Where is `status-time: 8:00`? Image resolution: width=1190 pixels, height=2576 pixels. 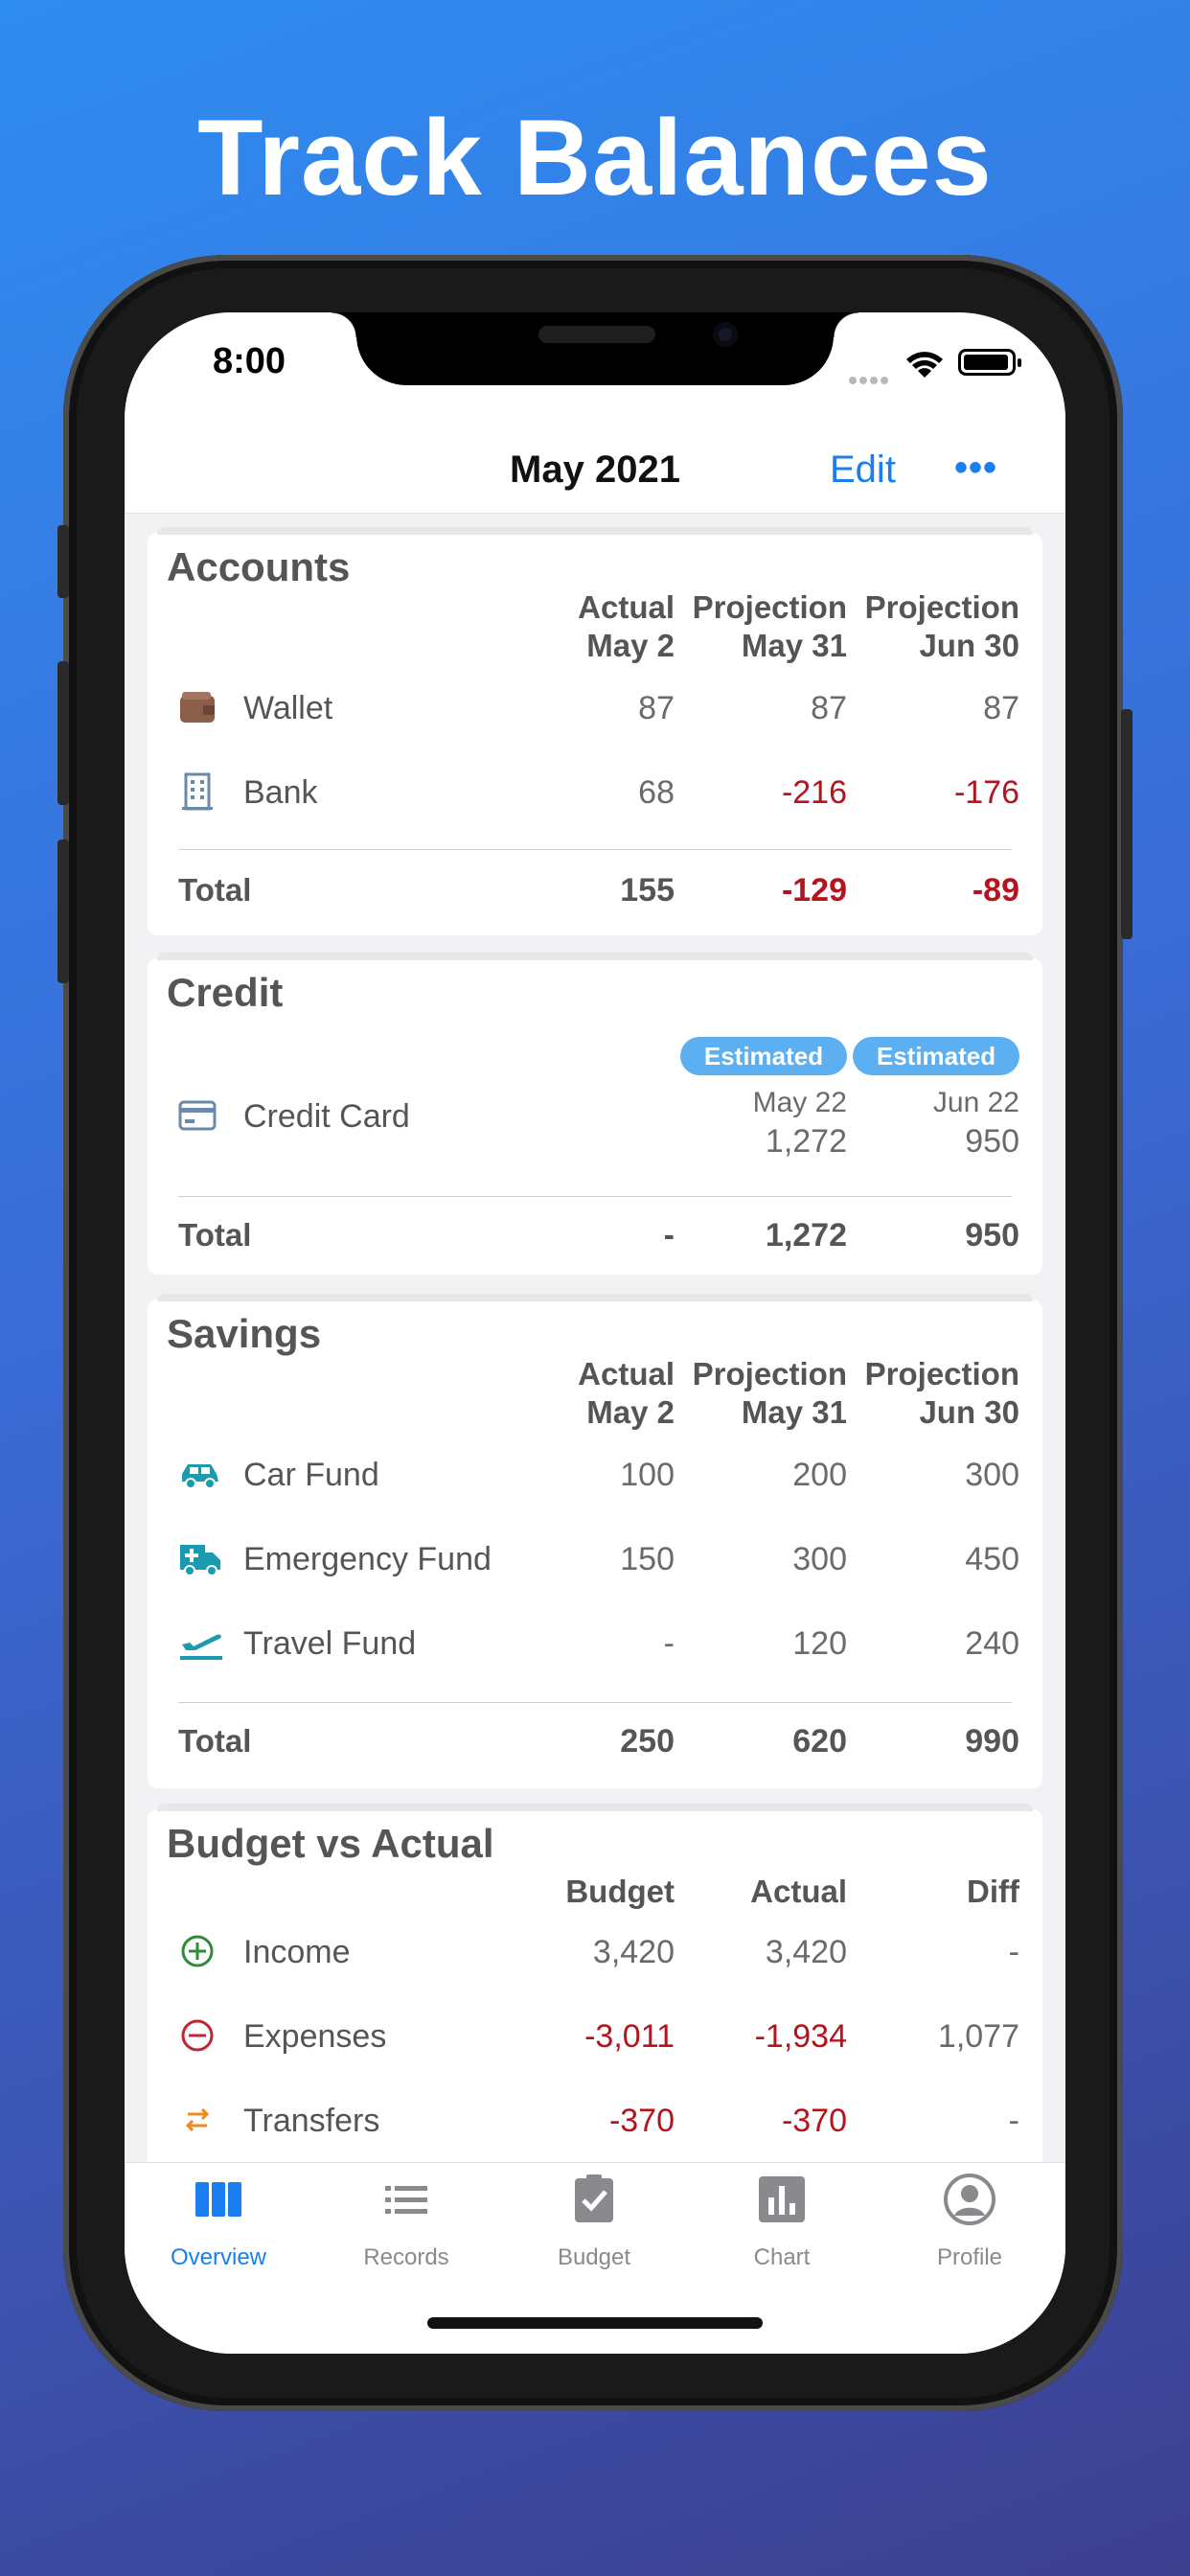 status-time: 8:00 is located at coordinates (250, 361).